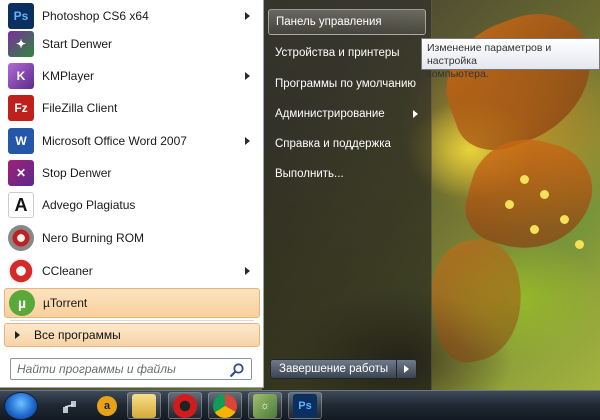  What do you see at coordinates (21, 205) in the screenshot?
I see `advego-icon: A` at bounding box center [21, 205].